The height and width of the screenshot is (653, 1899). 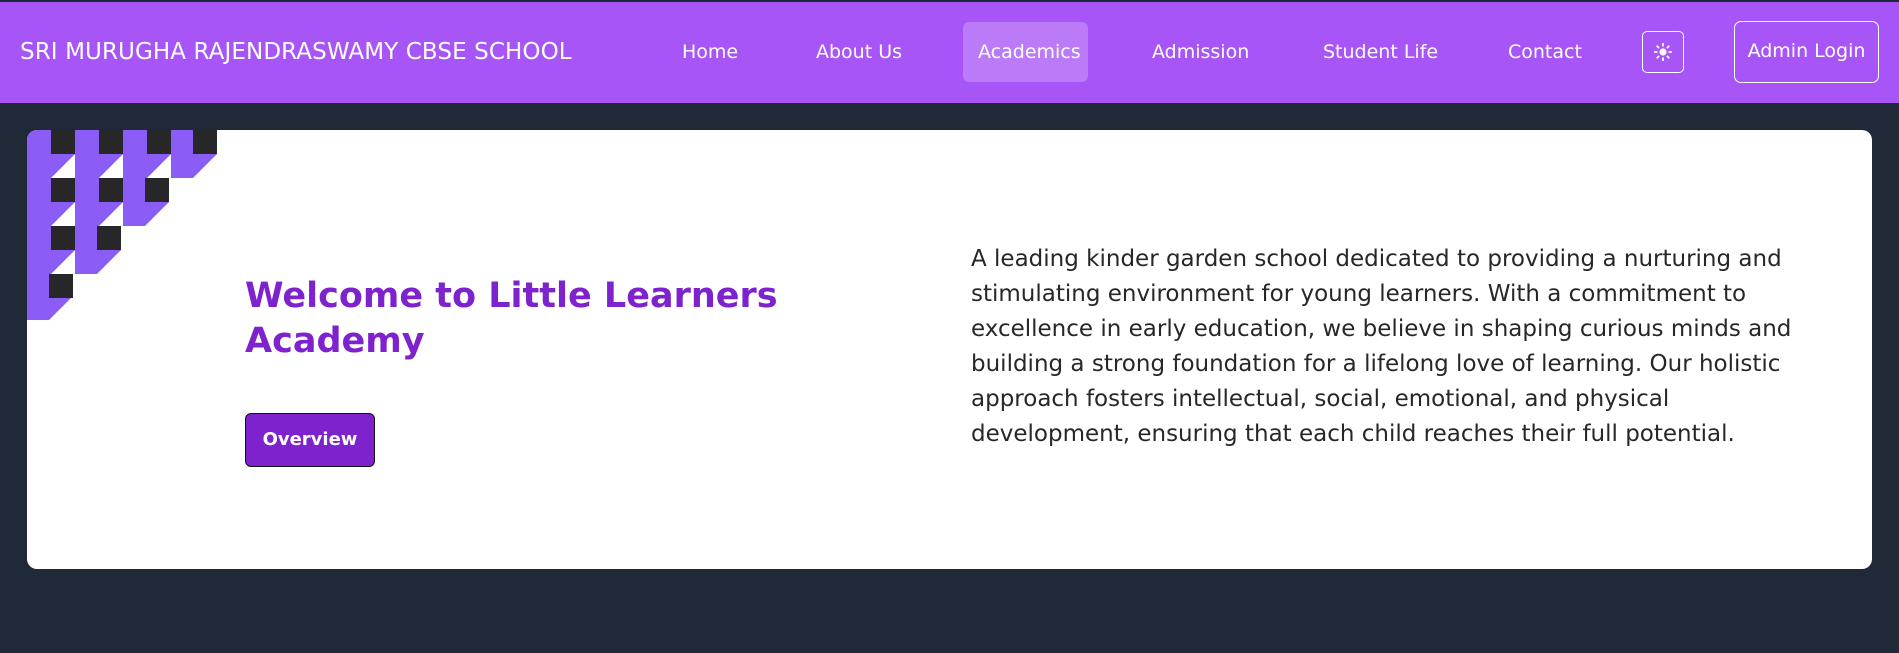 I want to click on nav-link-about-us: About Us, so click(x=859, y=52).